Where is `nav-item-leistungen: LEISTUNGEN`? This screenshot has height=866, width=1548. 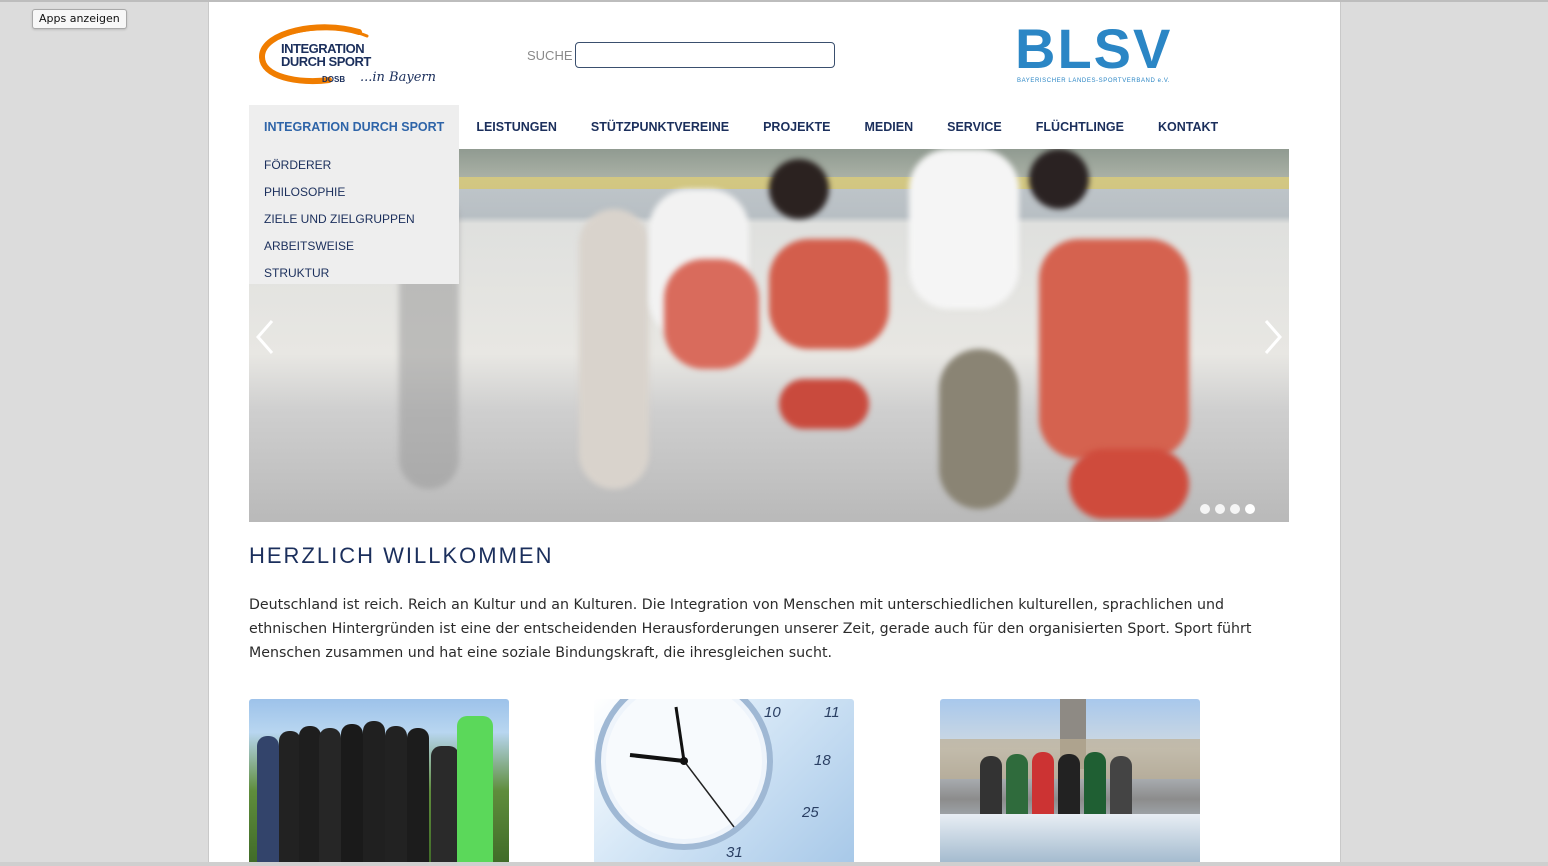
nav-item-leistungen: LEISTUNGEN is located at coordinates (516, 127).